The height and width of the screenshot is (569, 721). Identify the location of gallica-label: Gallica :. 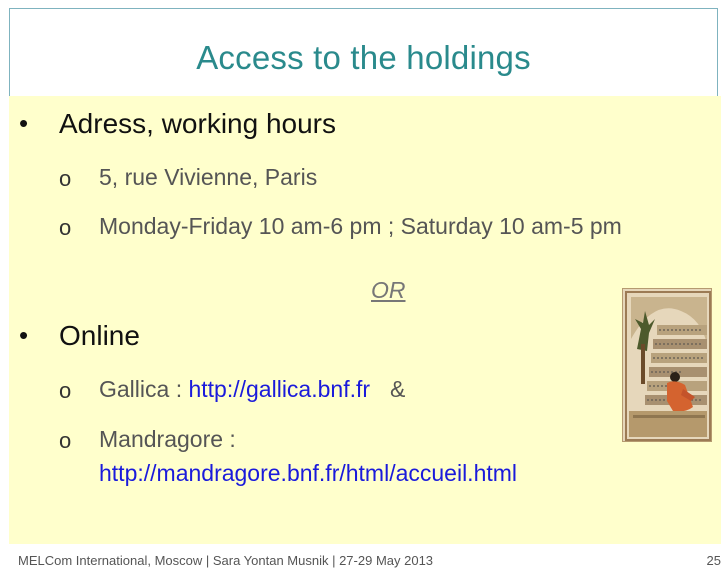
(144, 389).